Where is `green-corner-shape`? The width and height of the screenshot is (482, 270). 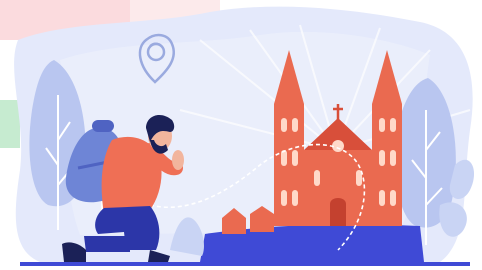
green-corner-shape is located at coordinates (10, 124).